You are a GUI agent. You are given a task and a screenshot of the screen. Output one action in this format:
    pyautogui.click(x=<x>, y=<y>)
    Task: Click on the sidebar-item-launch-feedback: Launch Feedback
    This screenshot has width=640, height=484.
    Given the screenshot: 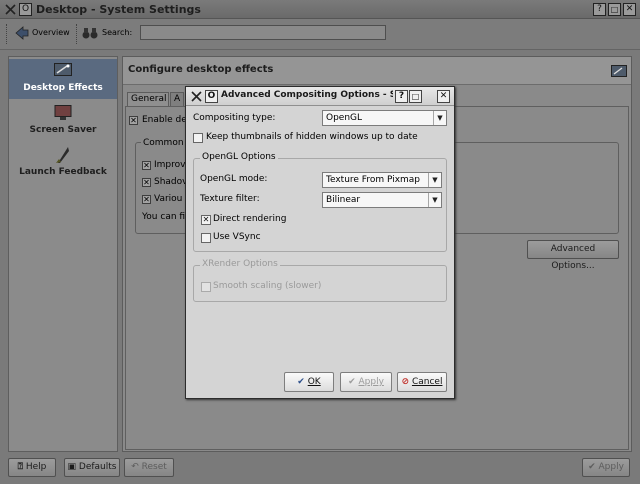 What is the action you would take?
    pyautogui.click(x=63, y=163)
    